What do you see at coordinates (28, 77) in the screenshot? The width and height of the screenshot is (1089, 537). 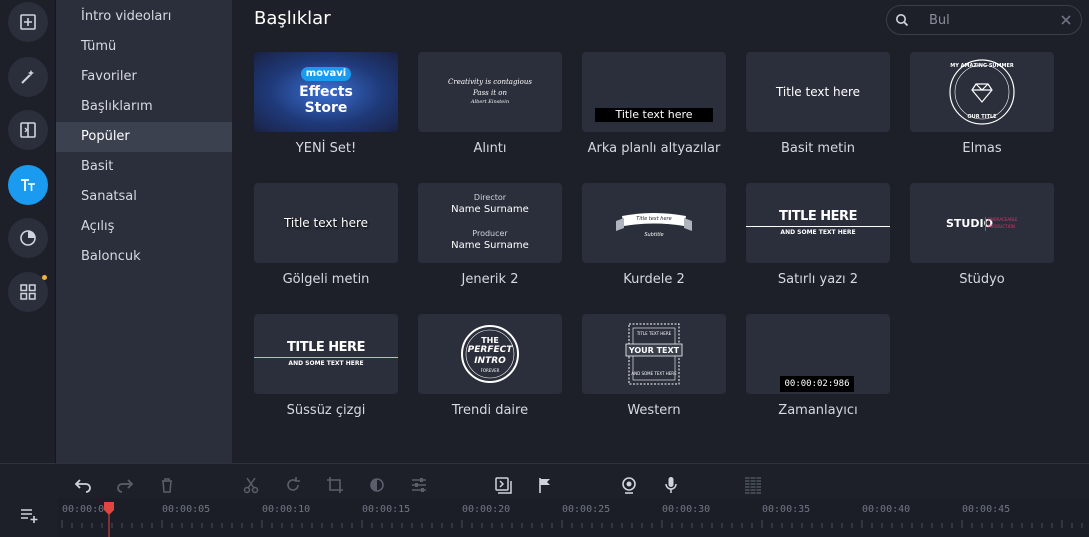 I see `filters-button` at bounding box center [28, 77].